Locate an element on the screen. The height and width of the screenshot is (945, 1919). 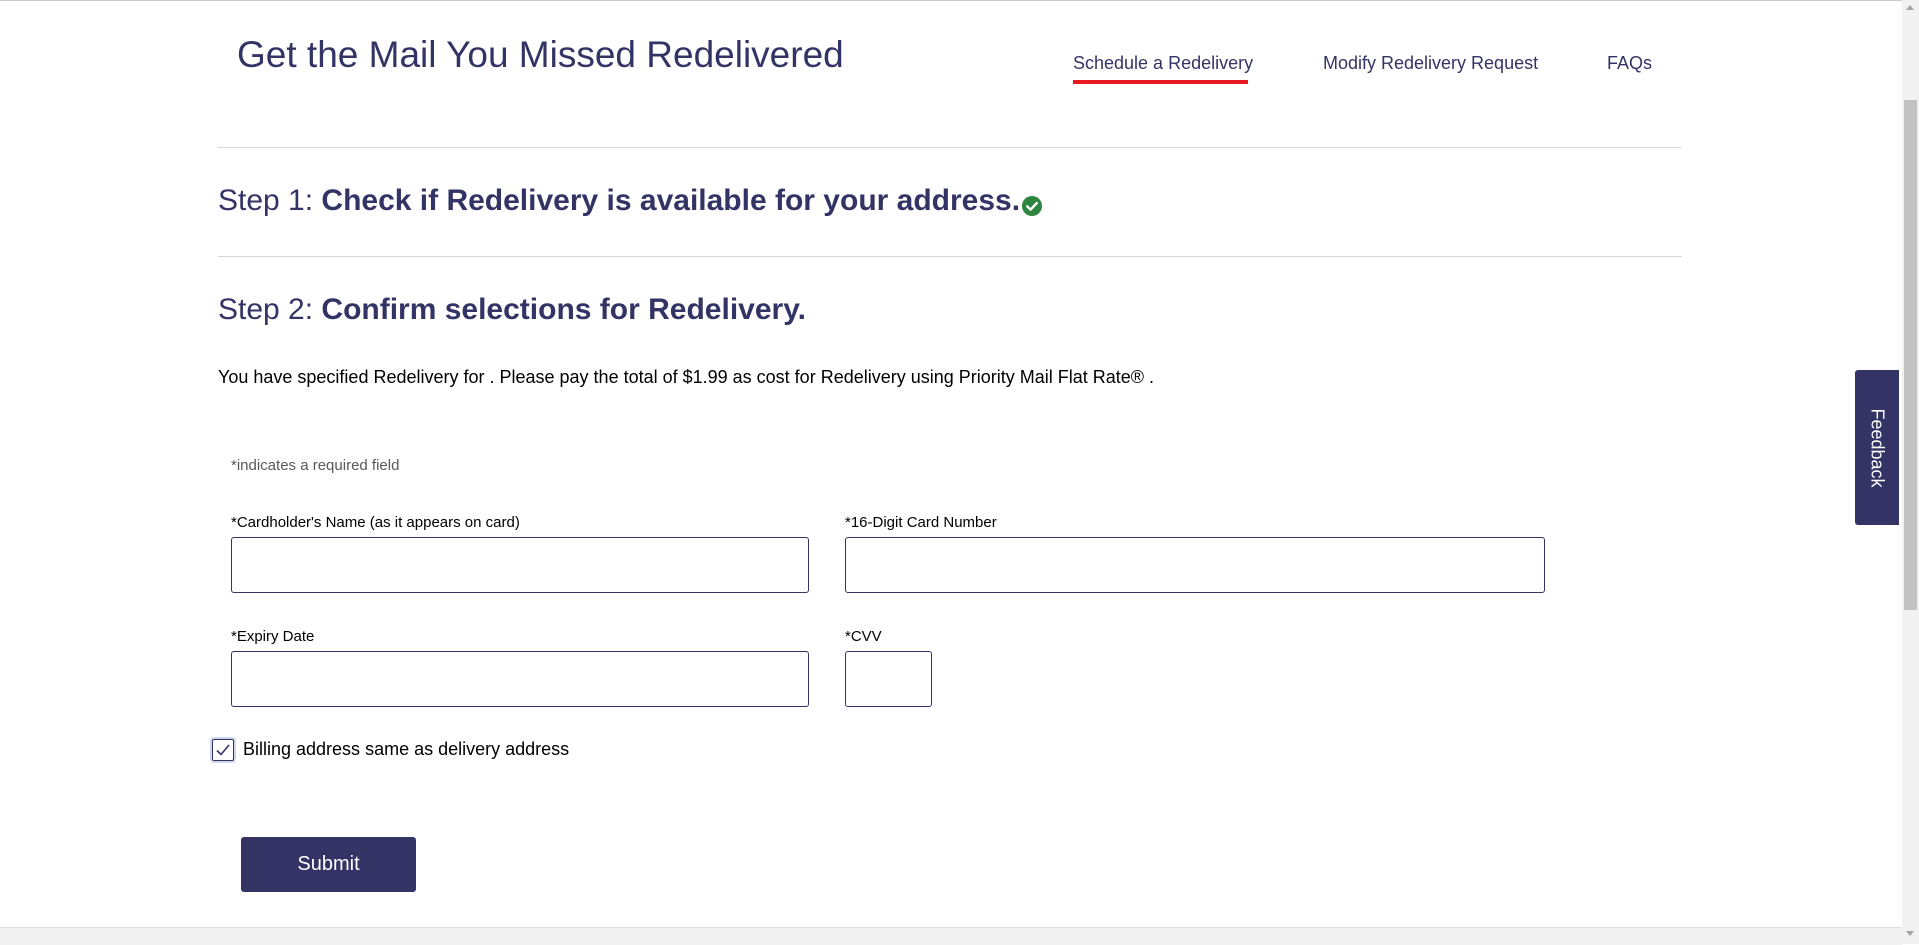
page-title: Get the Mail You Missed Redelivered is located at coordinates (540, 54).